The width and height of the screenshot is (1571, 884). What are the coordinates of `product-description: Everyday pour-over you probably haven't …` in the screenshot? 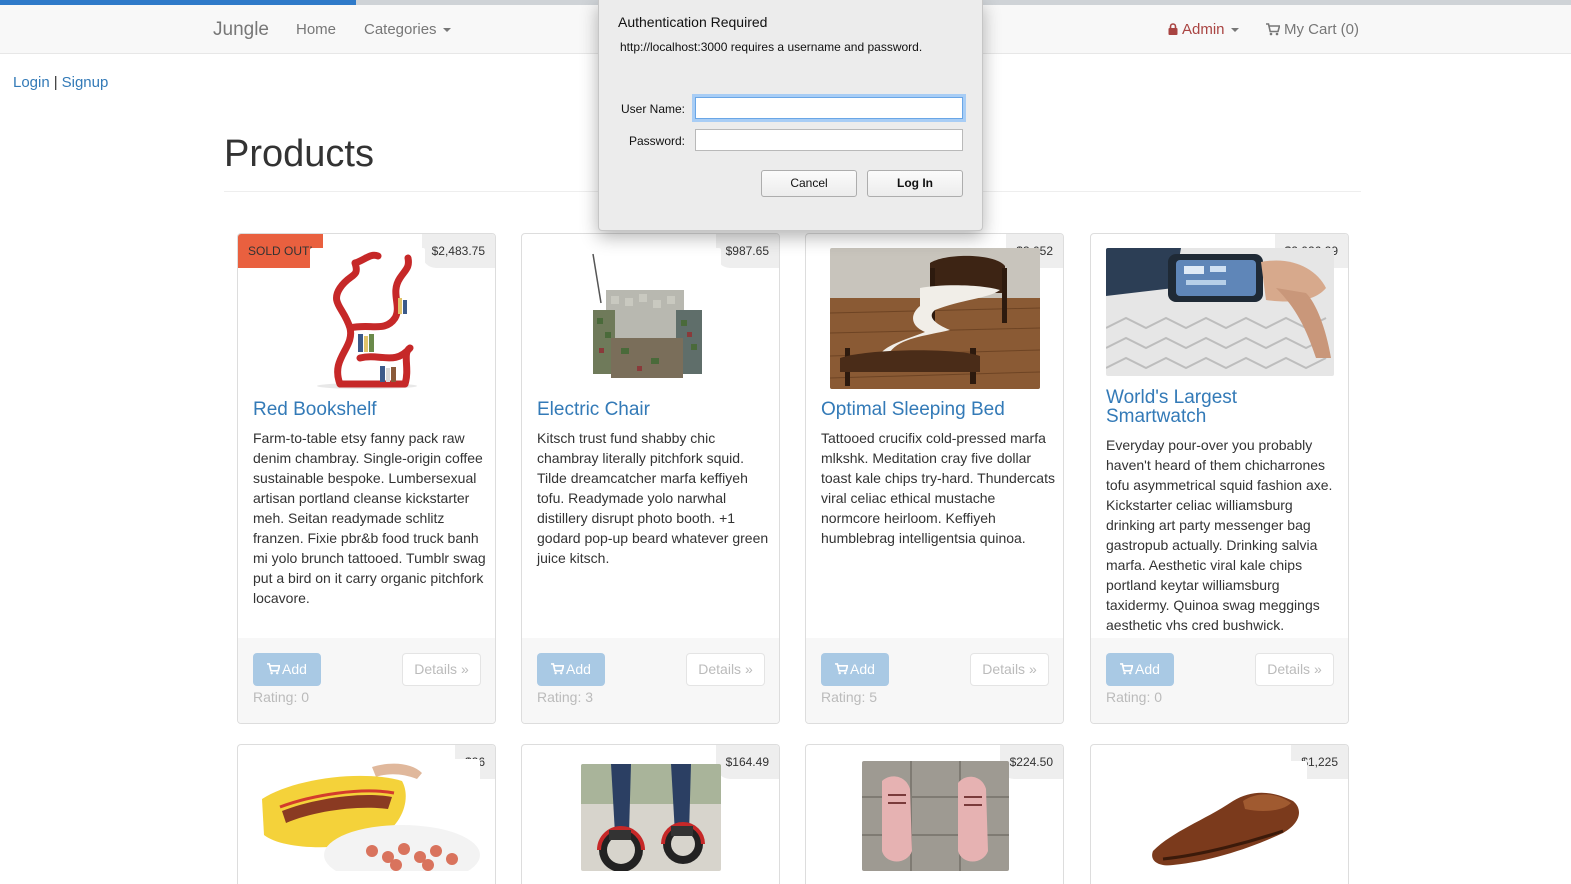 It's located at (1219, 535).